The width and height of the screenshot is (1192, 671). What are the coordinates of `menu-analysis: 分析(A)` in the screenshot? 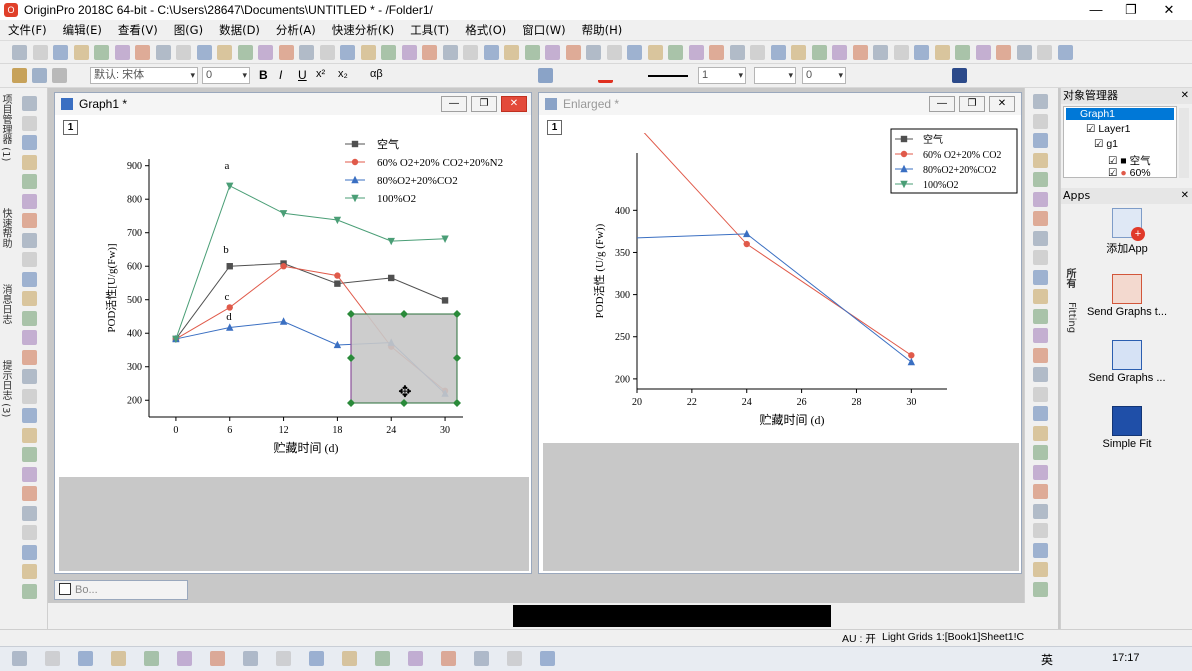 It's located at (296, 30).